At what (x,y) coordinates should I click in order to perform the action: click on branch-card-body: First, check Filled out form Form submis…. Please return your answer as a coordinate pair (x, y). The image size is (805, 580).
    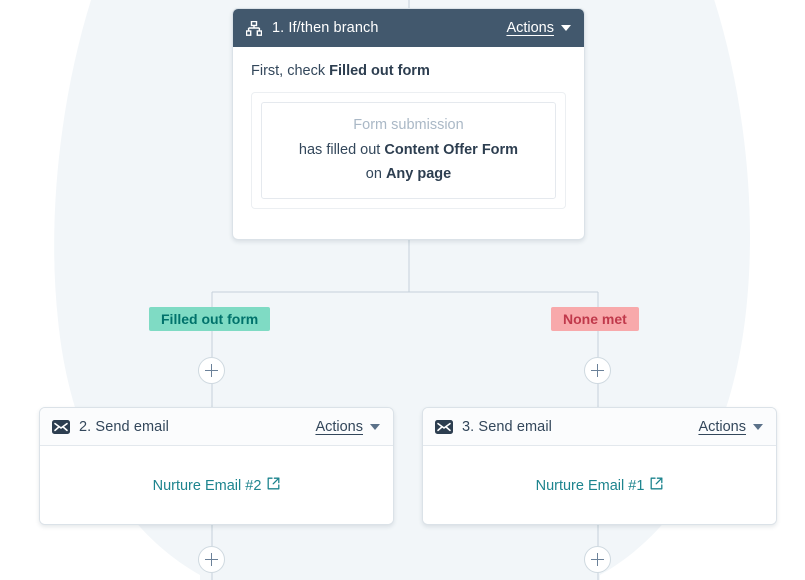
    Looking at the image, I should click on (408, 137).